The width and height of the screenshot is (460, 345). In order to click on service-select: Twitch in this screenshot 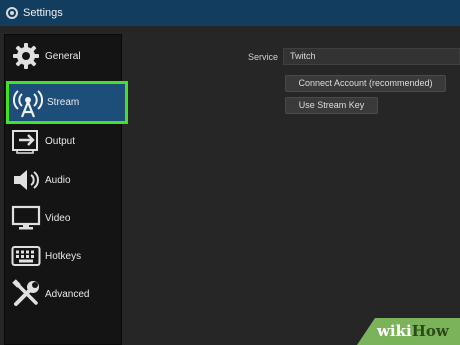, I will do `click(371, 56)`.